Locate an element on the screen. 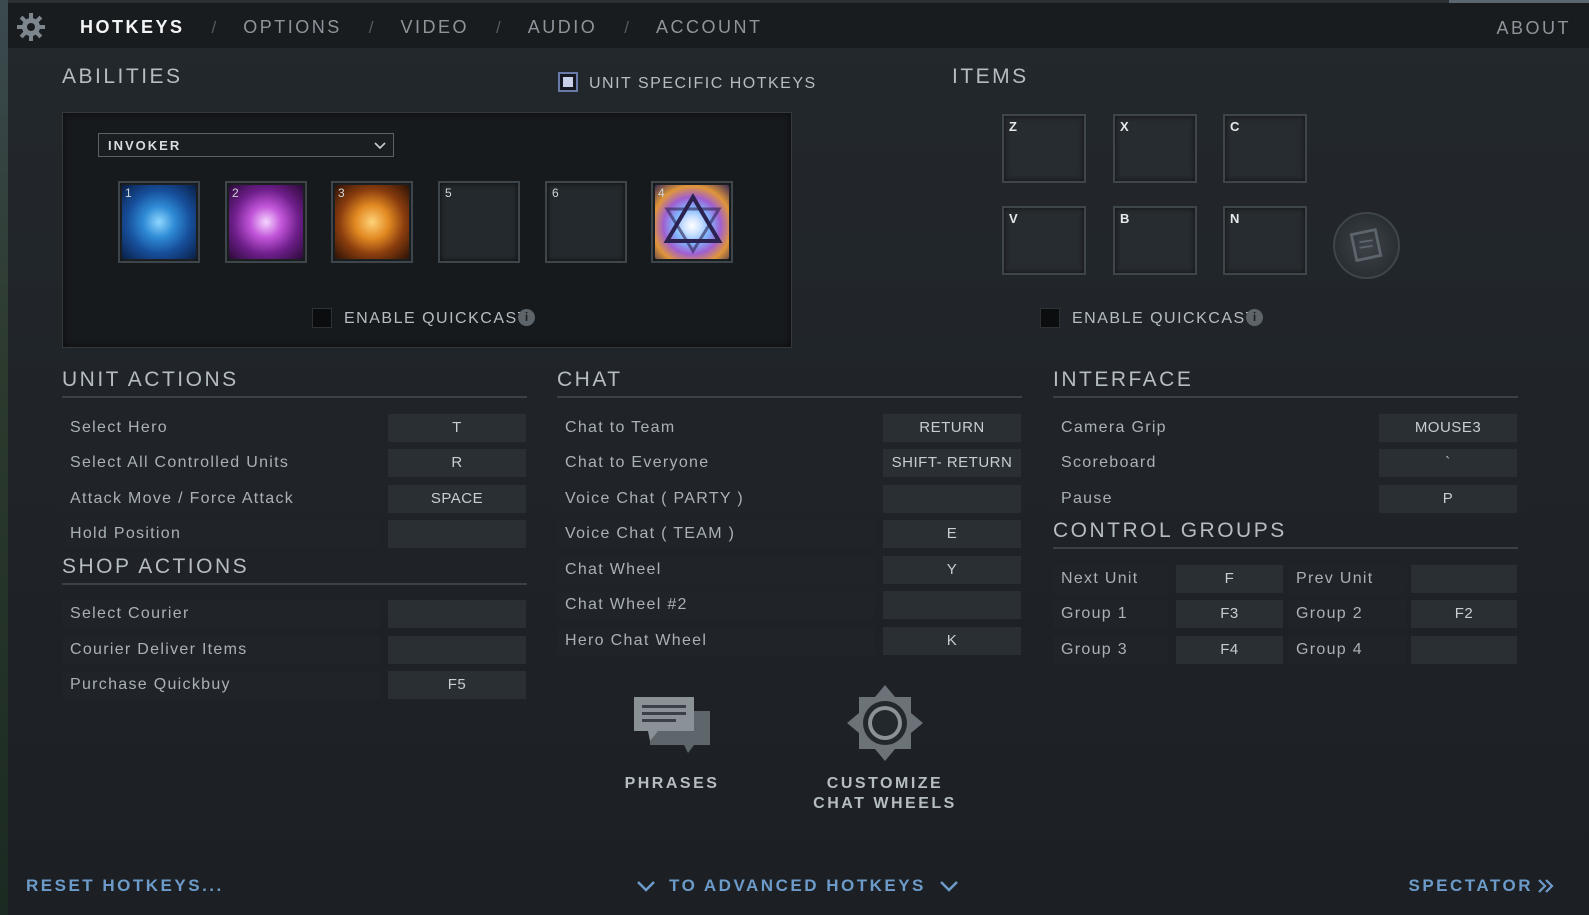 The height and width of the screenshot is (915, 1589). hotkey-label: Camera Grip is located at coordinates (1212, 428).